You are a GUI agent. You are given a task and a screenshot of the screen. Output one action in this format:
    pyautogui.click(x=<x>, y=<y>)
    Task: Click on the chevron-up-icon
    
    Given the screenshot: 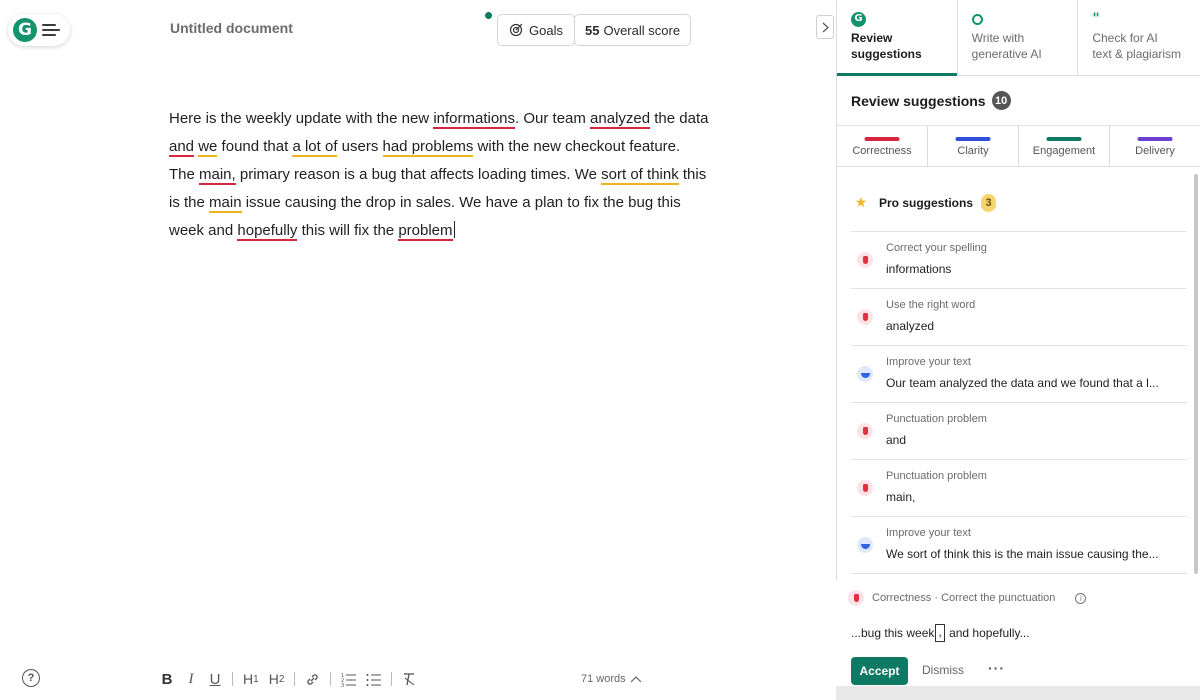 What is the action you would take?
    pyautogui.click(x=636, y=679)
    